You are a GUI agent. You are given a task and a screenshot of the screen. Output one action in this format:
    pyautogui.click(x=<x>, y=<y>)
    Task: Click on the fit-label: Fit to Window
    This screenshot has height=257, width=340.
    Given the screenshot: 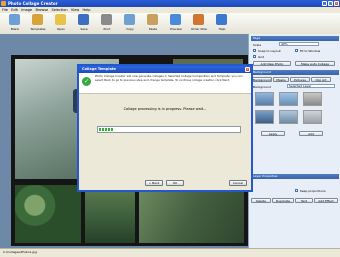 What is the action you would take?
    pyautogui.click(x=310, y=51)
    